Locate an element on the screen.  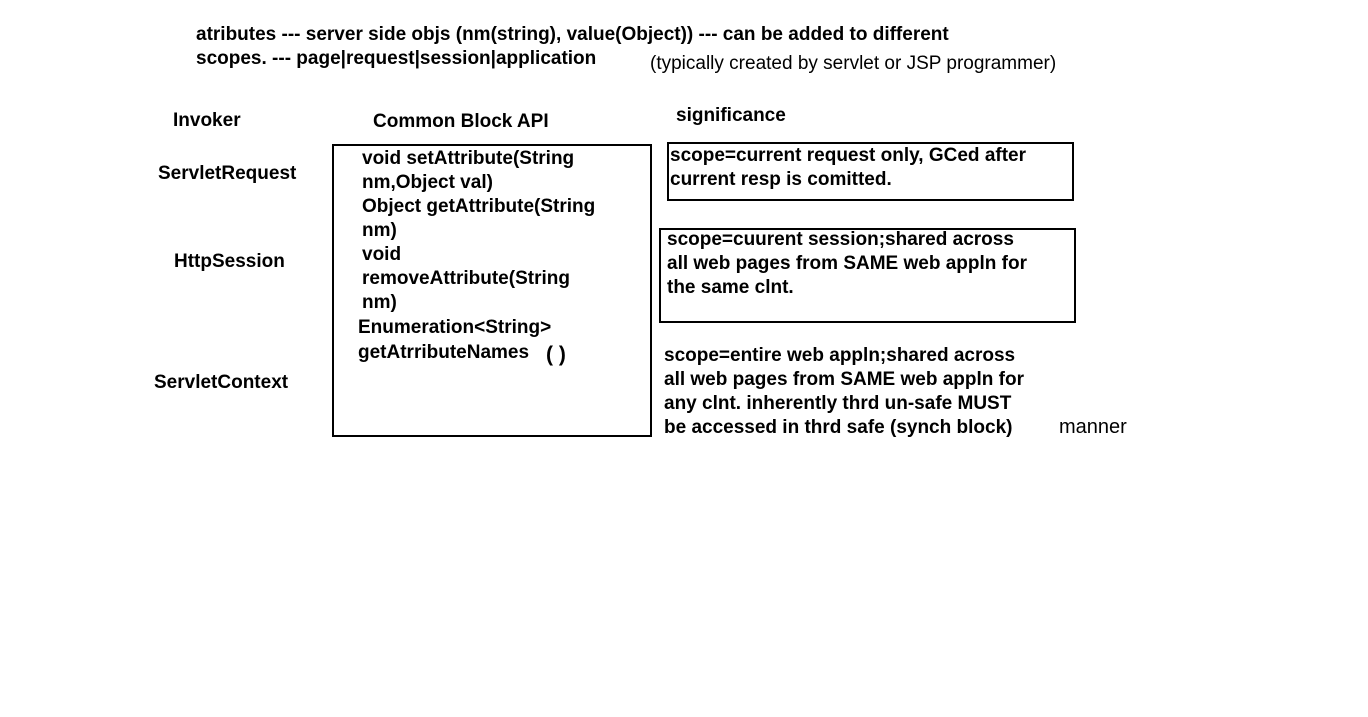
significance-context-line: be accessed in thrd safe (synch block) is located at coordinates (838, 427).